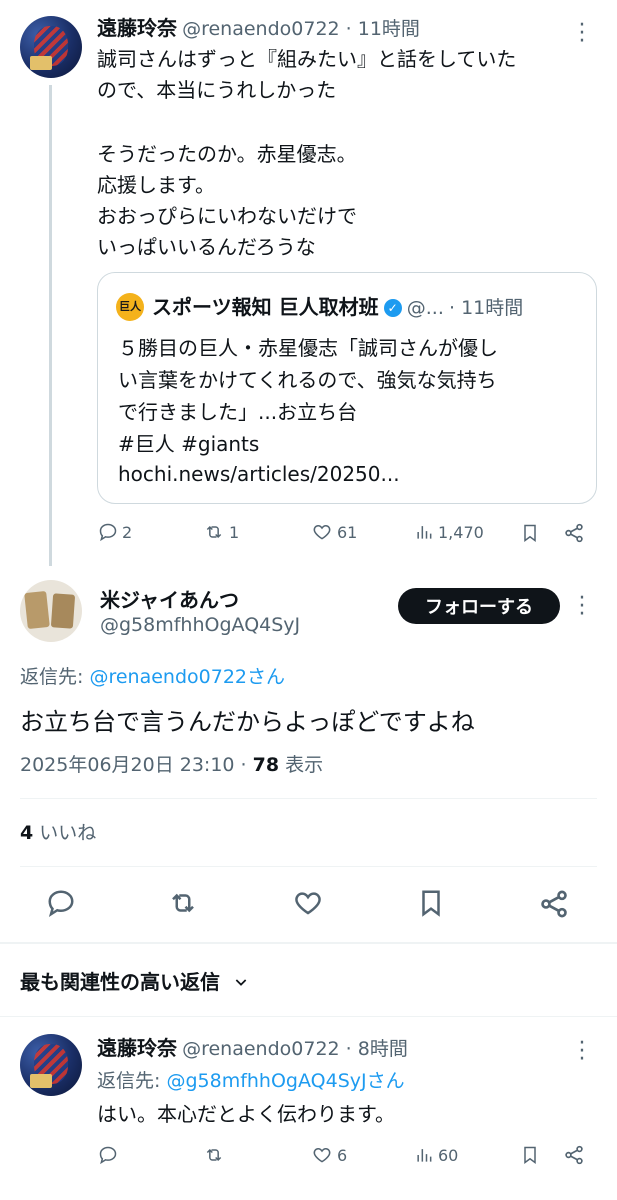 The width and height of the screenshot is (617, 1200). I want to click on like-button: 6, so click(329, 1155).